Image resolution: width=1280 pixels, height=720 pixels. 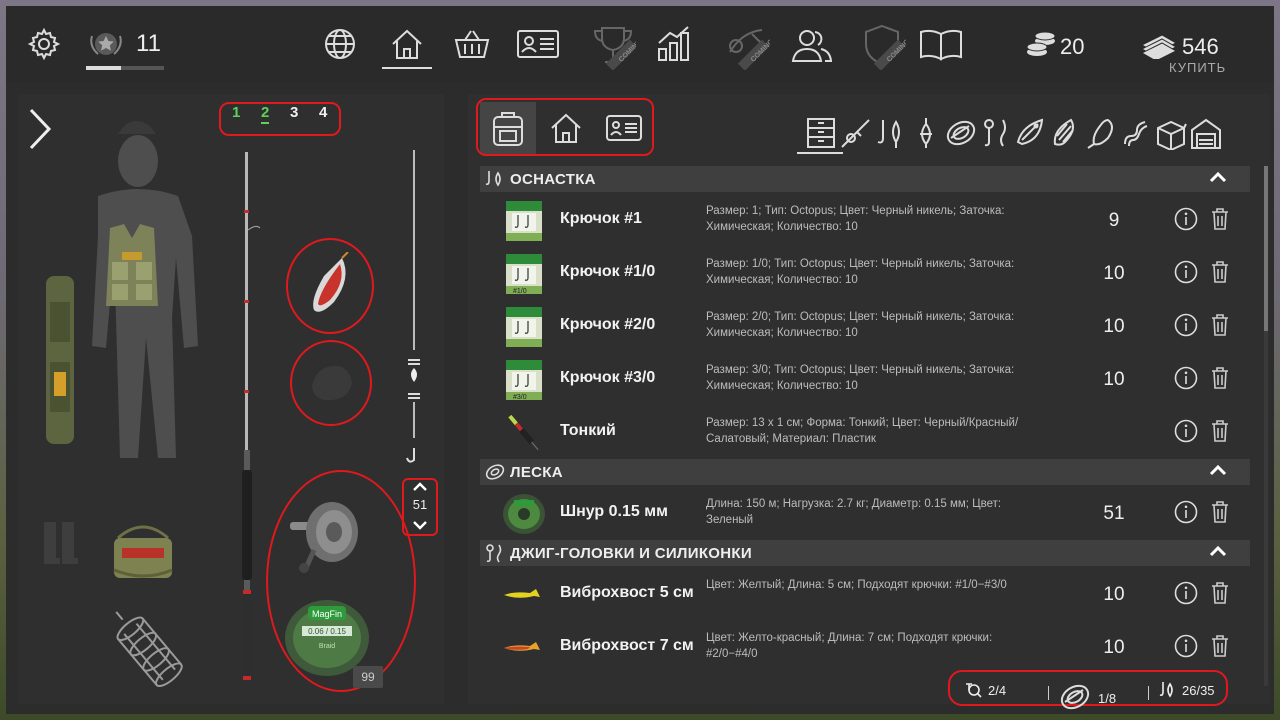 I want to click on item-thumbnail: #1/0, so click(x=524, y=274).